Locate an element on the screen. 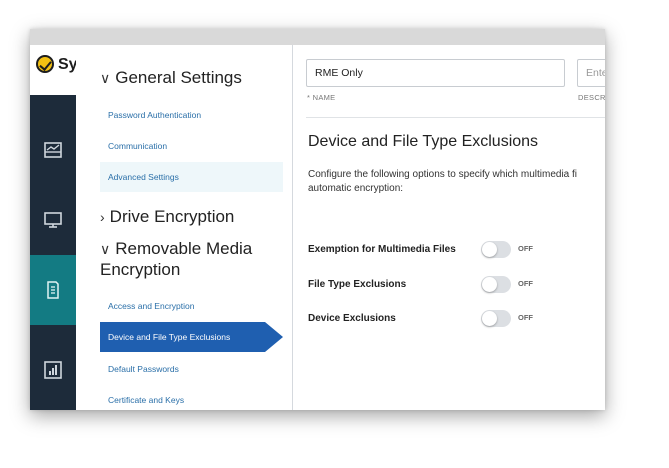 This screenshot has height=468, width=669. logo: Sy is located at coordinates (54, 70).